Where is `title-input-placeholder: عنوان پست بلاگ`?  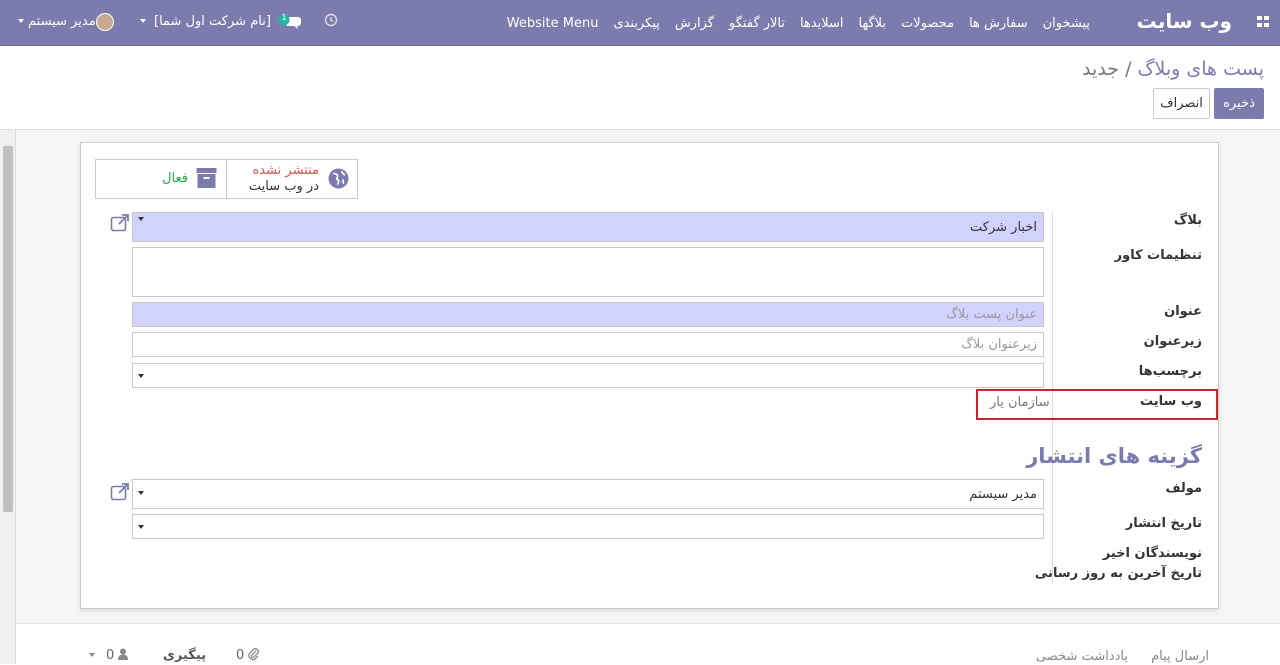 title-input-placeholder: عنوان پست بلاگ is located at coordinates (991, 314).